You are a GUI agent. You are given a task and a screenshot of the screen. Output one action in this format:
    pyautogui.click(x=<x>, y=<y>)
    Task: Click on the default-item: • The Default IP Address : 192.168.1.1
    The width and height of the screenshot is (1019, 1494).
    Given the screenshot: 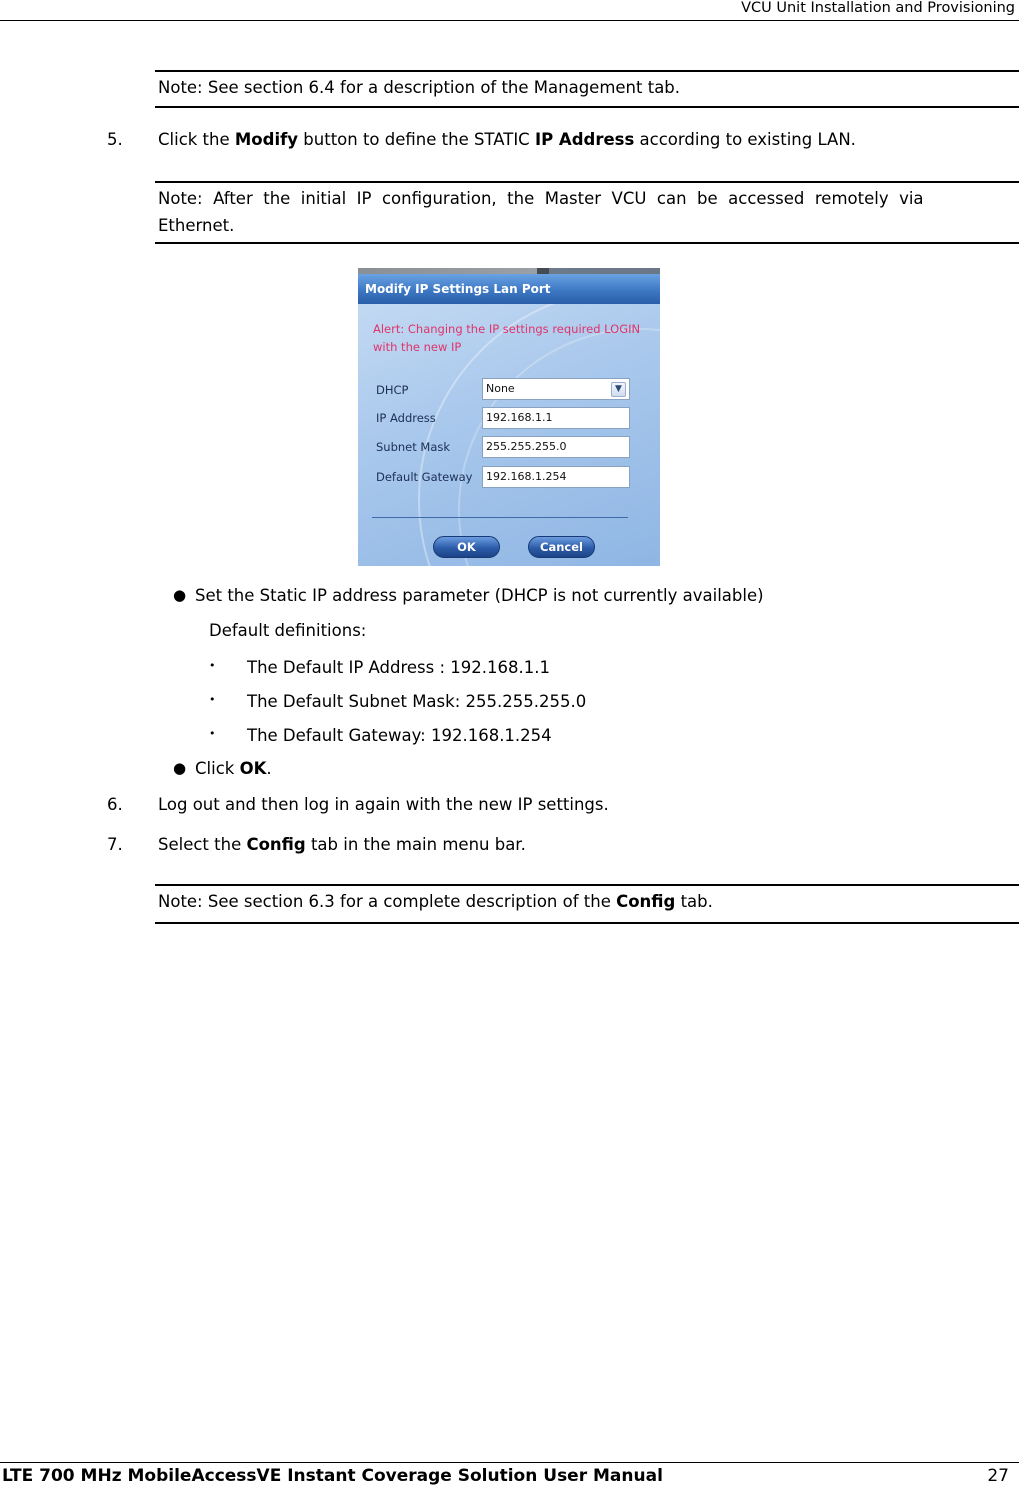 What is the action you would take?
    pyautogui.click(x=380, y=667)
    